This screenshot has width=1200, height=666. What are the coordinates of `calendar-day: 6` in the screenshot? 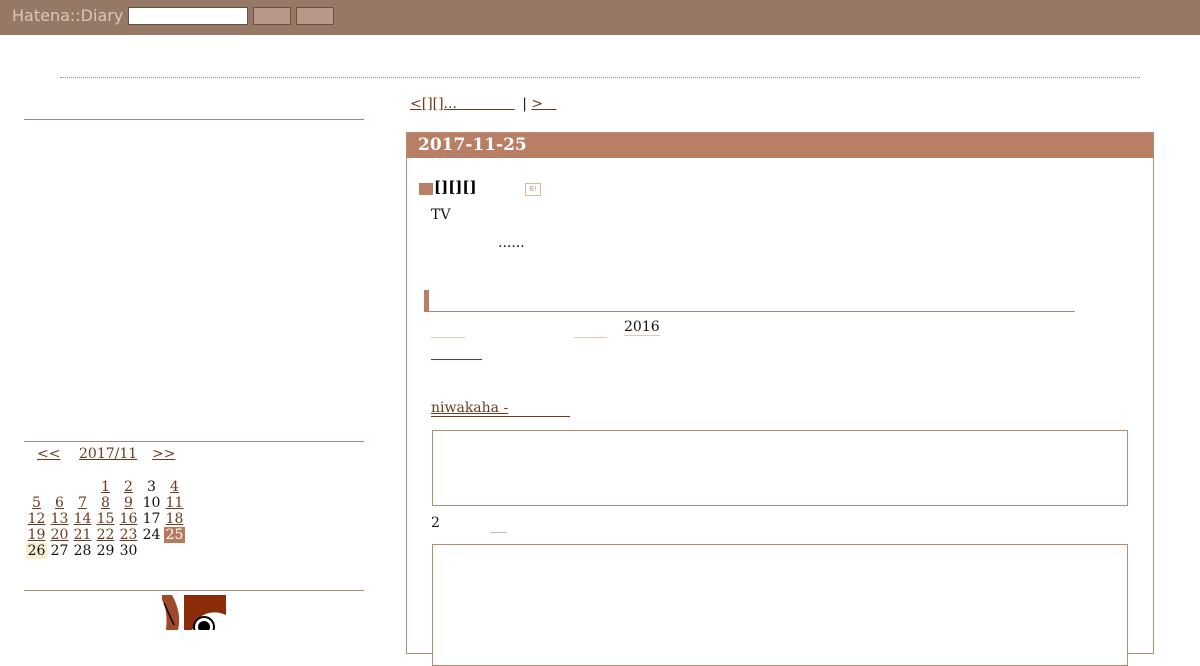 It's located at (59, 503).